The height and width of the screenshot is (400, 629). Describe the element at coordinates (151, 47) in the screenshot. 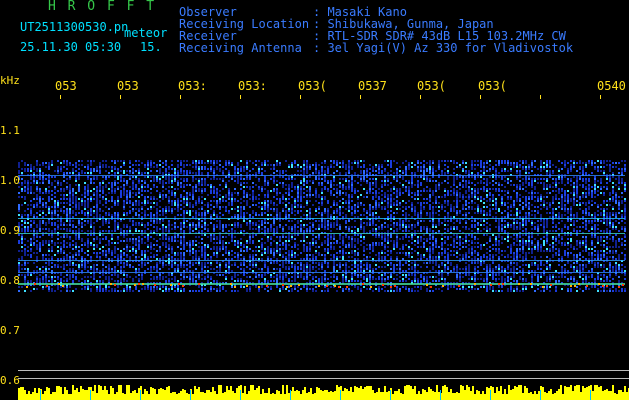

I see `meteor-count: 15.` at that location.